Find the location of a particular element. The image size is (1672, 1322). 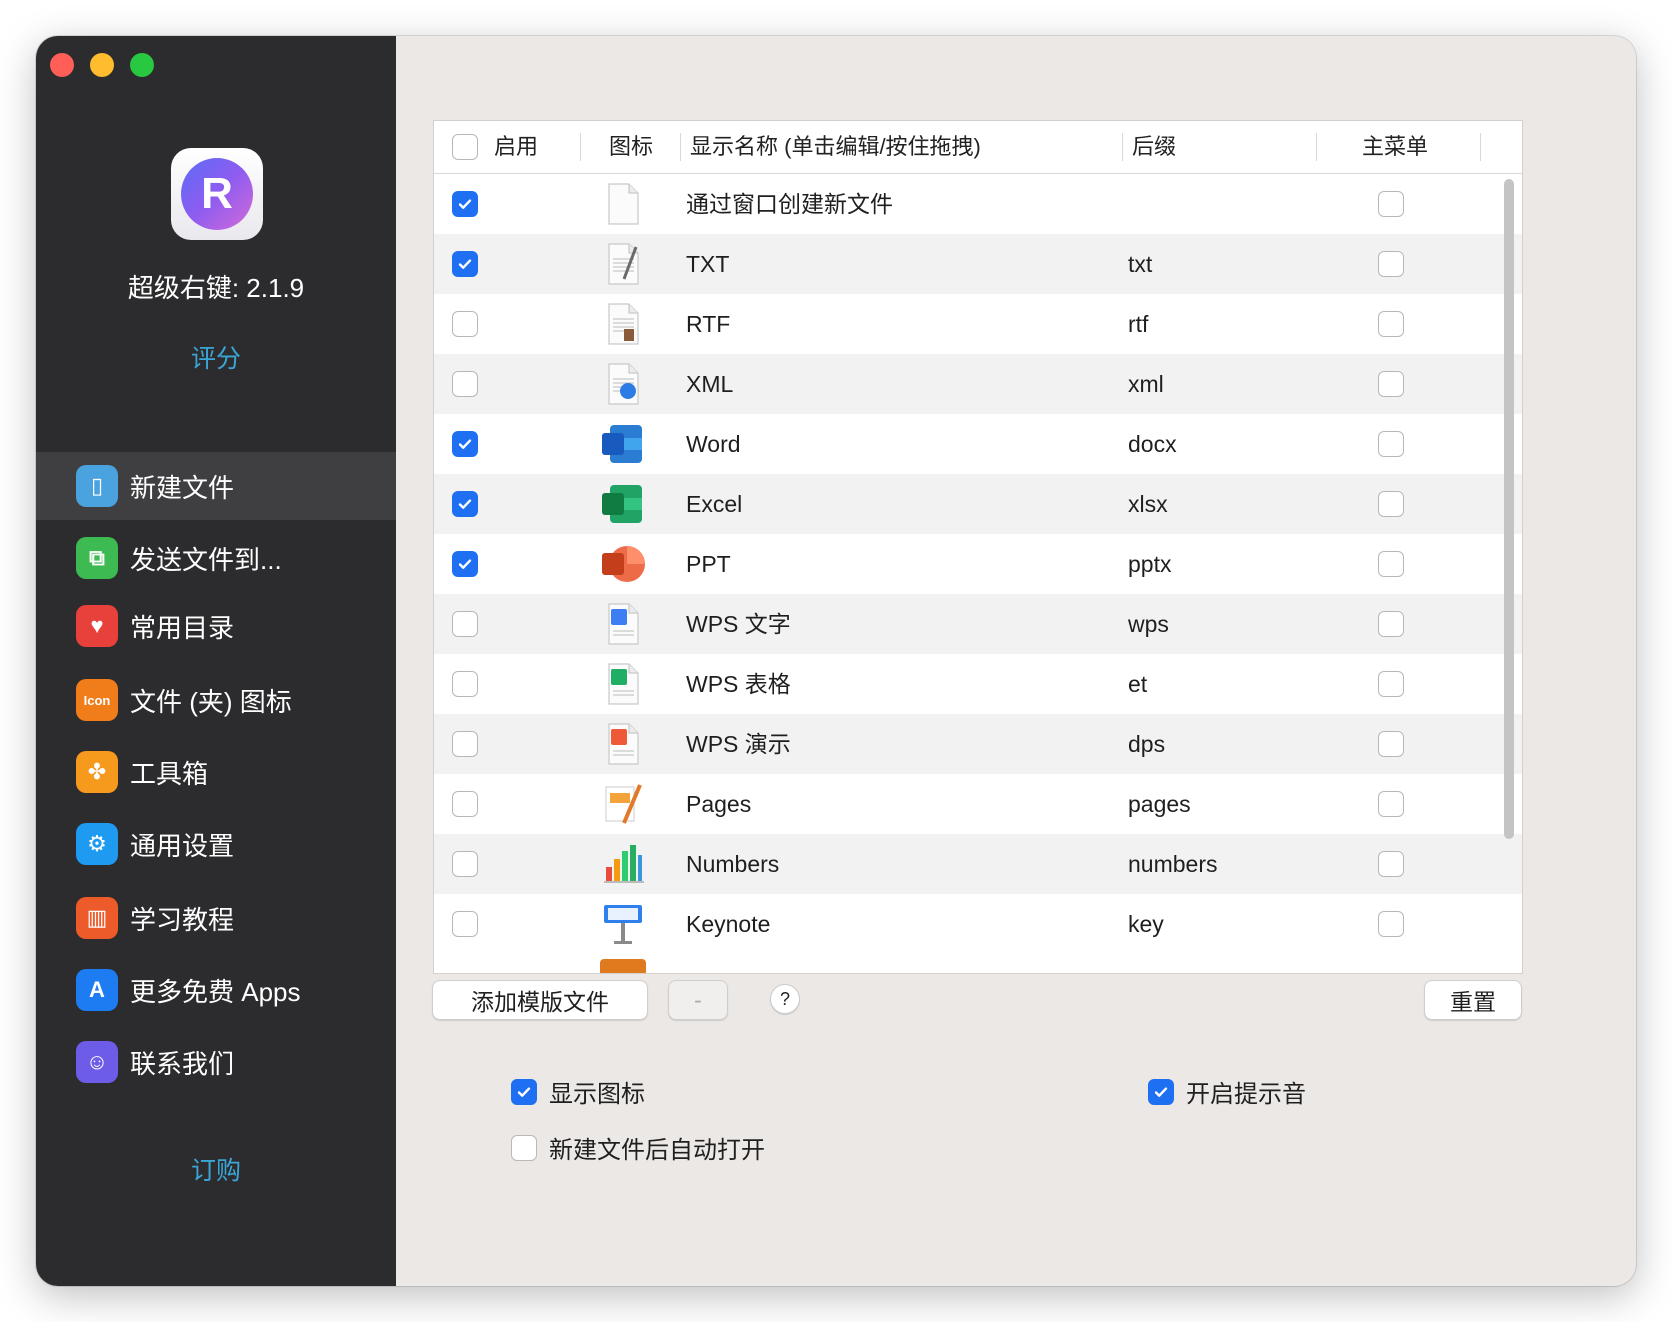

table-row: Pagespages is located at coordinates (978, 804).